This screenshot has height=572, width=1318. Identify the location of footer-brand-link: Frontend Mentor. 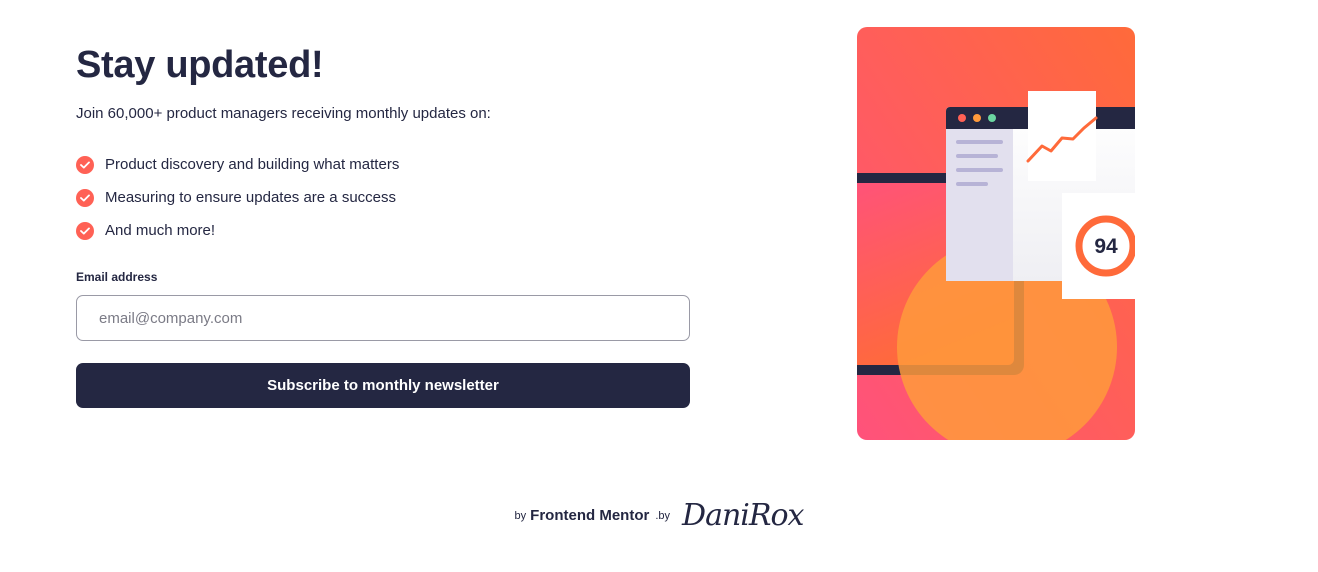
(589, 515).